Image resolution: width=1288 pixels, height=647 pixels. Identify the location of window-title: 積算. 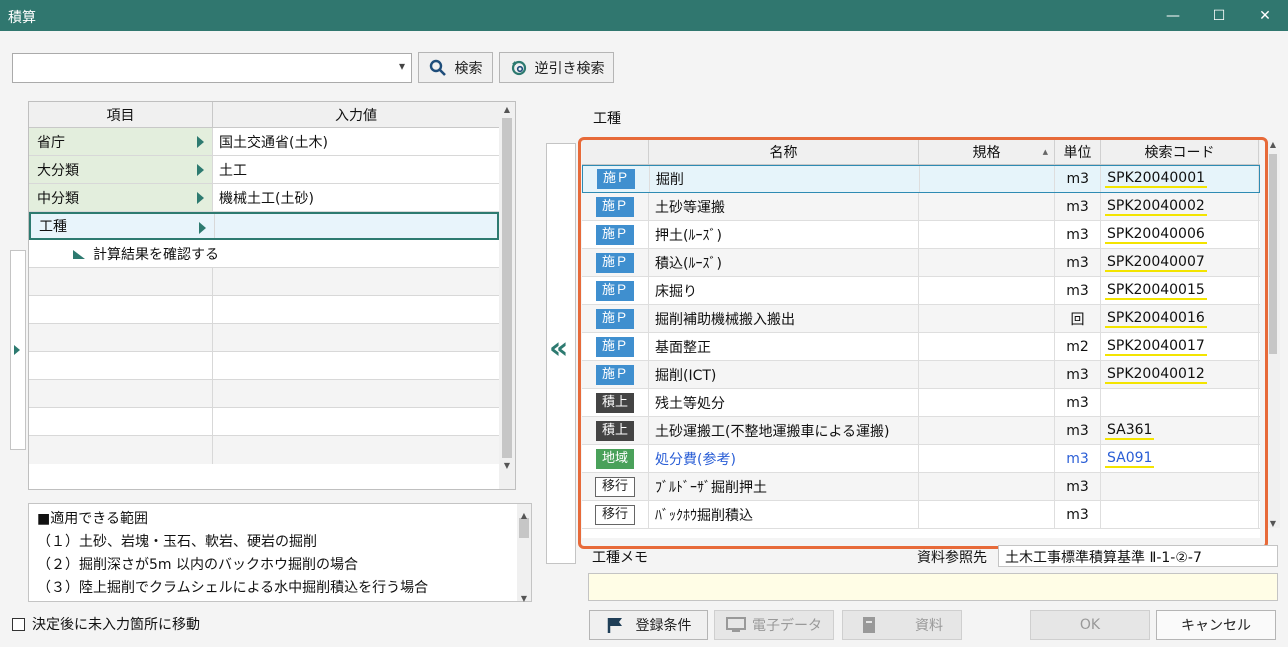
(22, 18).